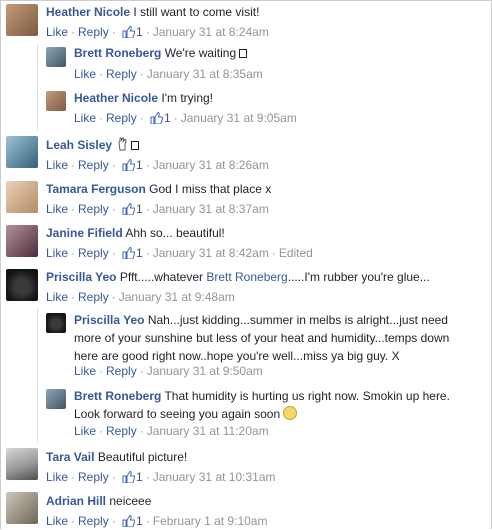 Image resolution: width=492 pixels, height=530 pixels. I want to click on timestamp: January 31 at 8:26am, so click(211, 165).